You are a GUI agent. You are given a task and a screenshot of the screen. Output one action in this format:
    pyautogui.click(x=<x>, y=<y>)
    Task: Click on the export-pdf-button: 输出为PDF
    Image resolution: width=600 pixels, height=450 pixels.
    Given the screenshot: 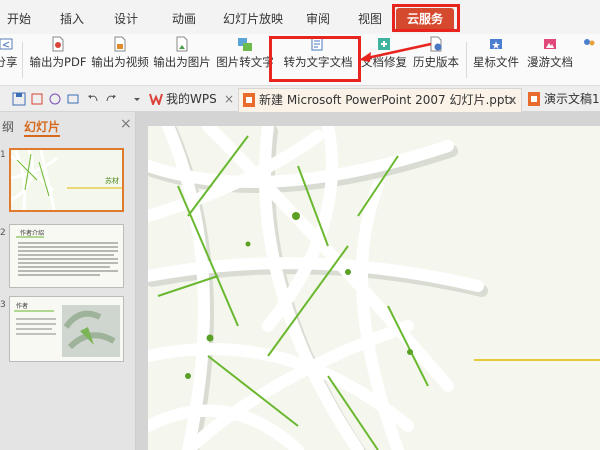 What is the action you would take?
    pyautogui.click(x=58, y=60)
    